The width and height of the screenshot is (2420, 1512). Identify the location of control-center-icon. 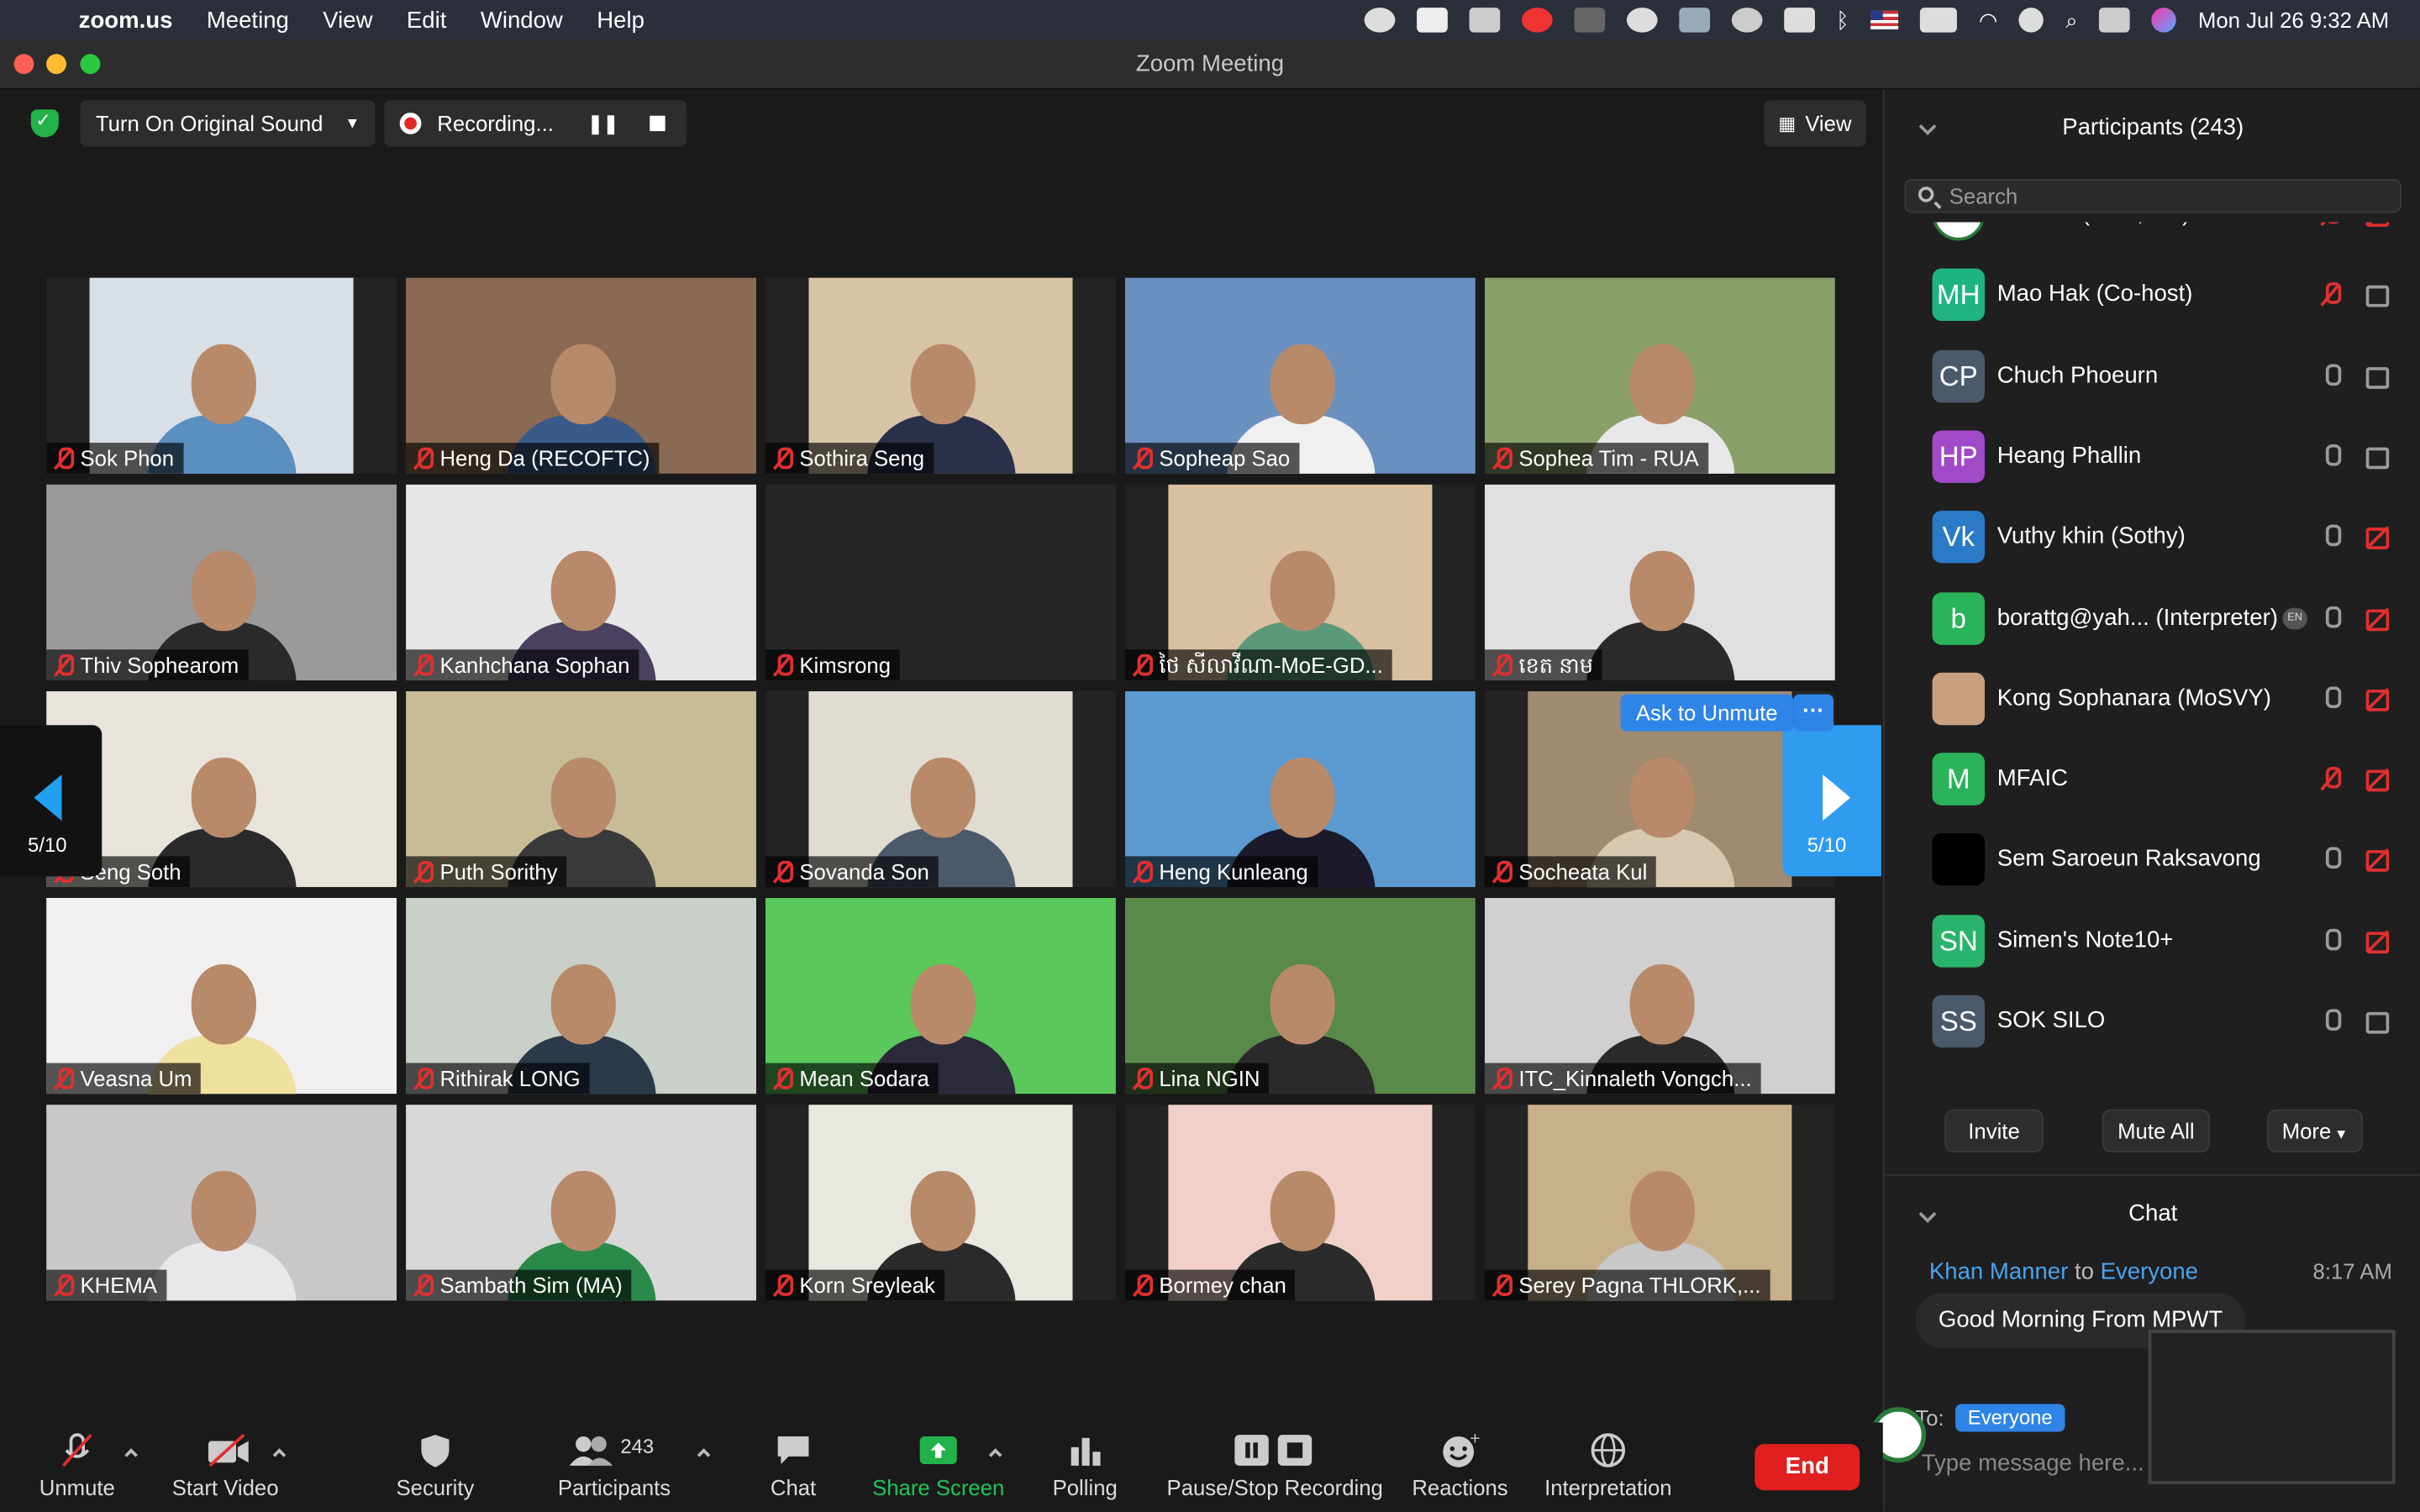
(2115, 20).